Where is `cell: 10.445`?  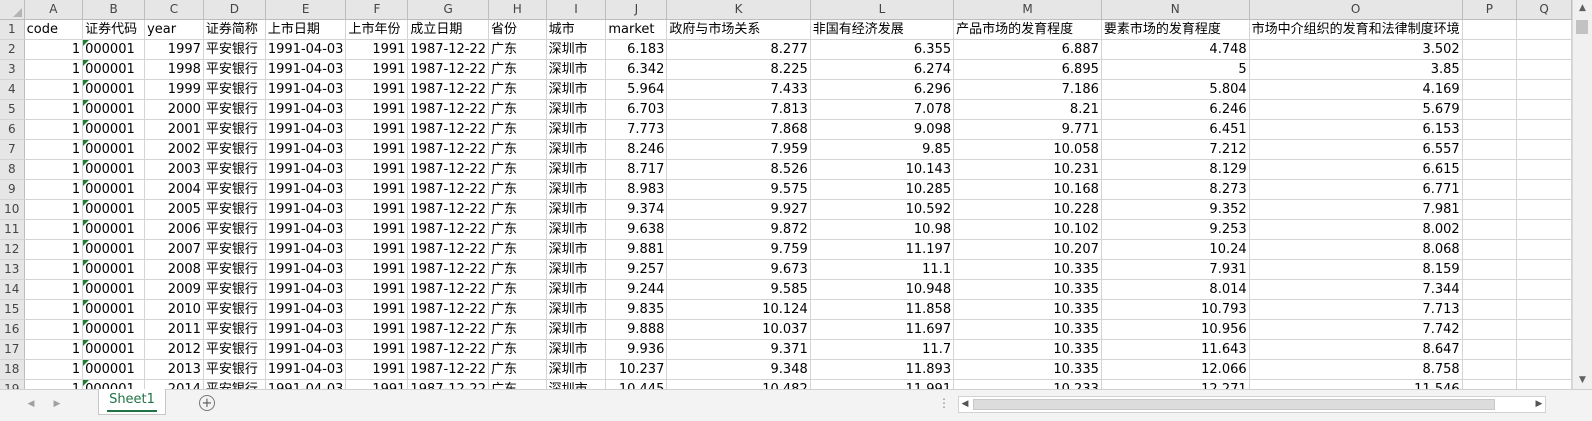 cell: 10.445 is located at coordinates (636, 384).